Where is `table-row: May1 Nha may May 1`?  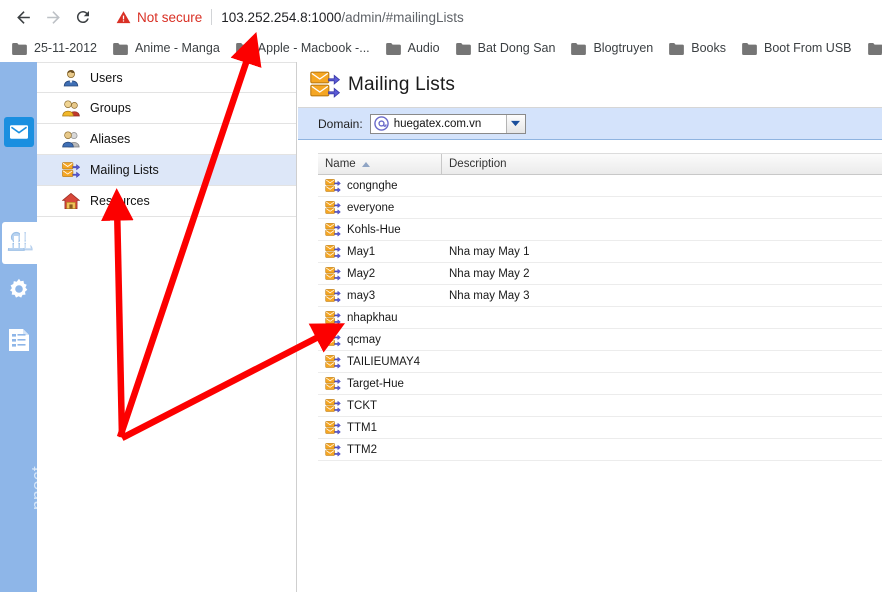 table-row: May1 Nha may May 1 is located at coordinates (600, 252).